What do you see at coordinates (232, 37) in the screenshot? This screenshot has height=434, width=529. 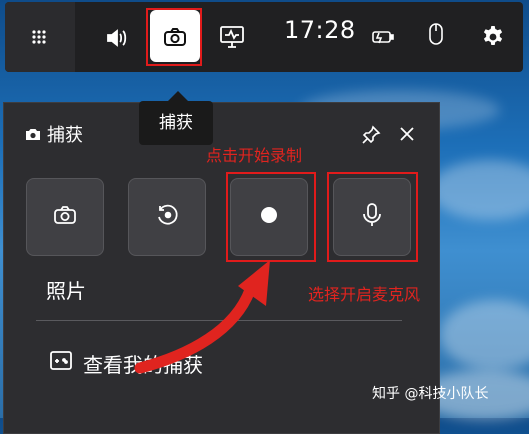 I see `performance-icon` at bounding box center [232, 37].